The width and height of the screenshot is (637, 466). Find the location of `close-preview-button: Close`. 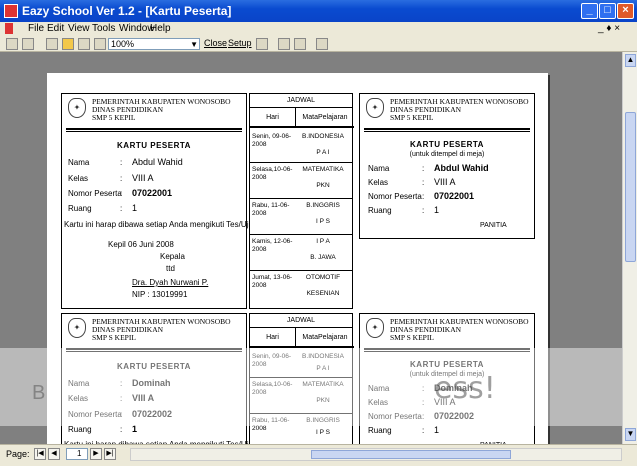

close-preview-button: Close is located at coordinates (215, 43).